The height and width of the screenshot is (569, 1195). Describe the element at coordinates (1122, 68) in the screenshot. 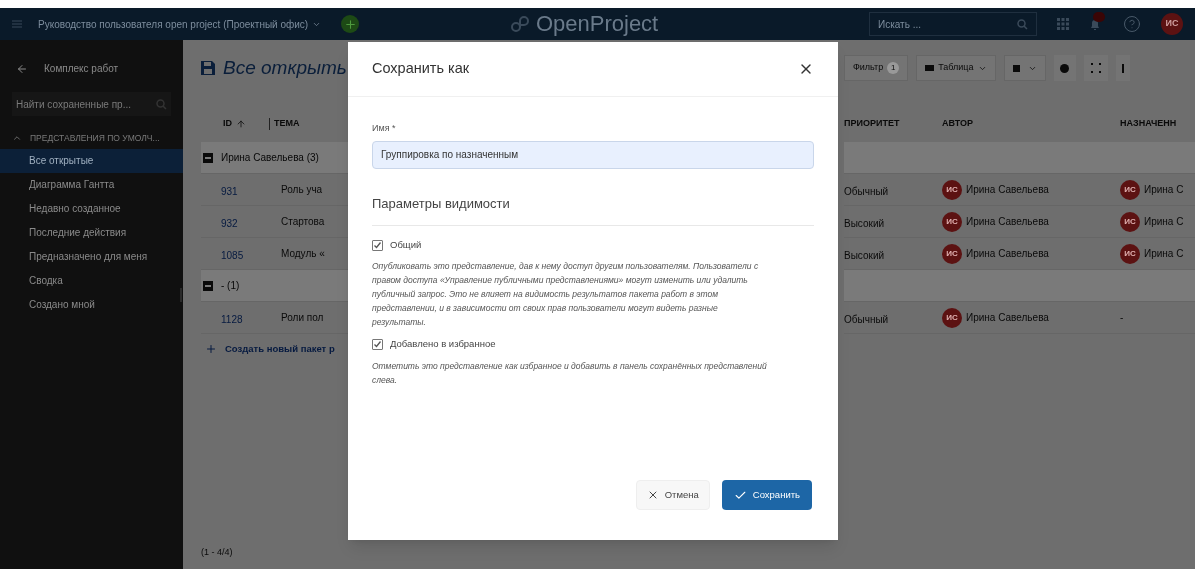

I see `more-button` at that location.